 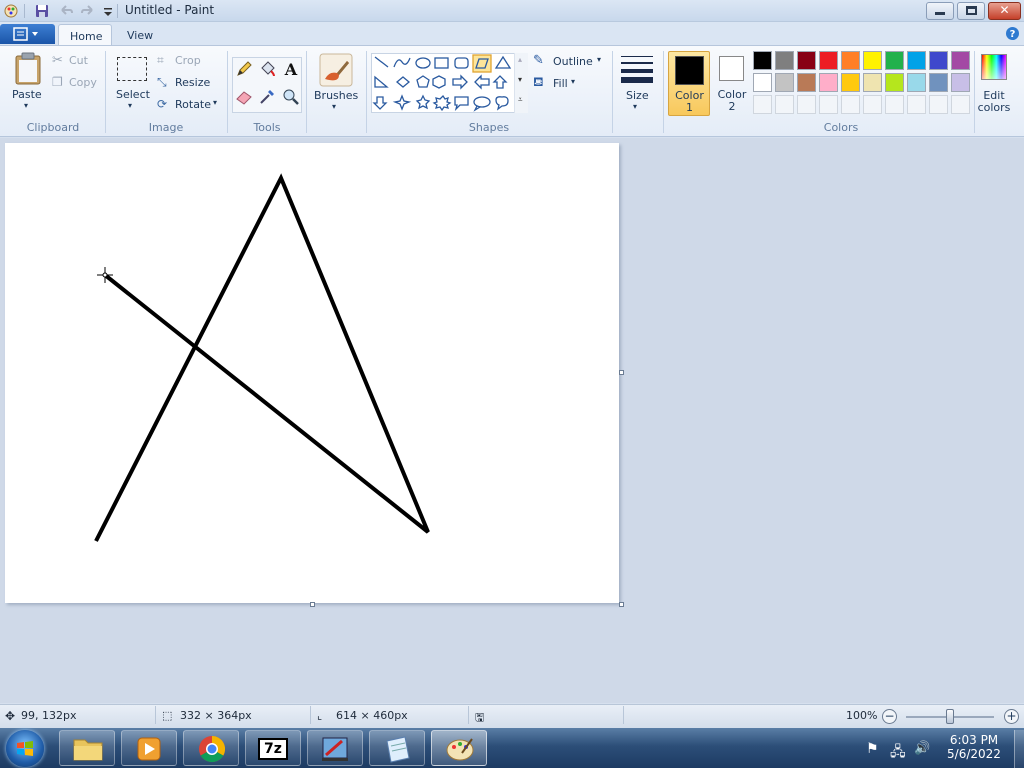 I want to click on network-icon: 🖧, so click(x=898, y=753).